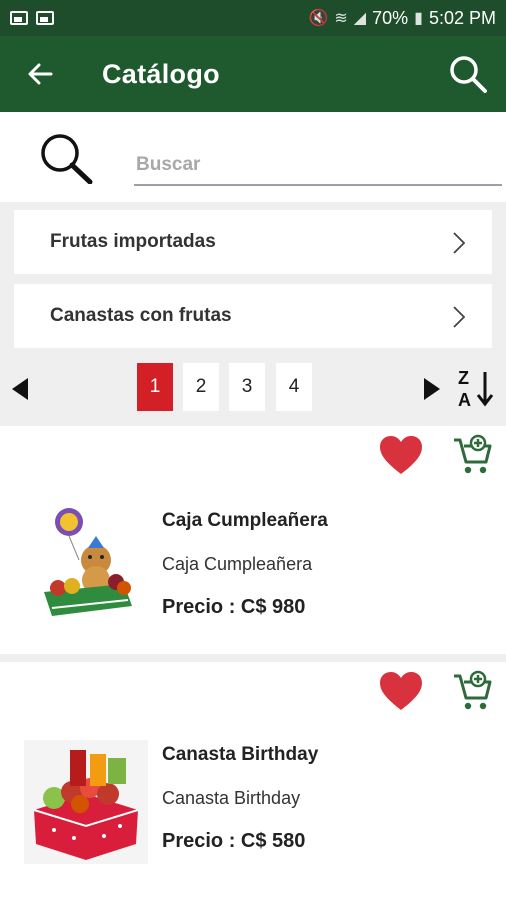 The image size is (506, 900). I want to click on page-button-3: 3, so click(247, 387).